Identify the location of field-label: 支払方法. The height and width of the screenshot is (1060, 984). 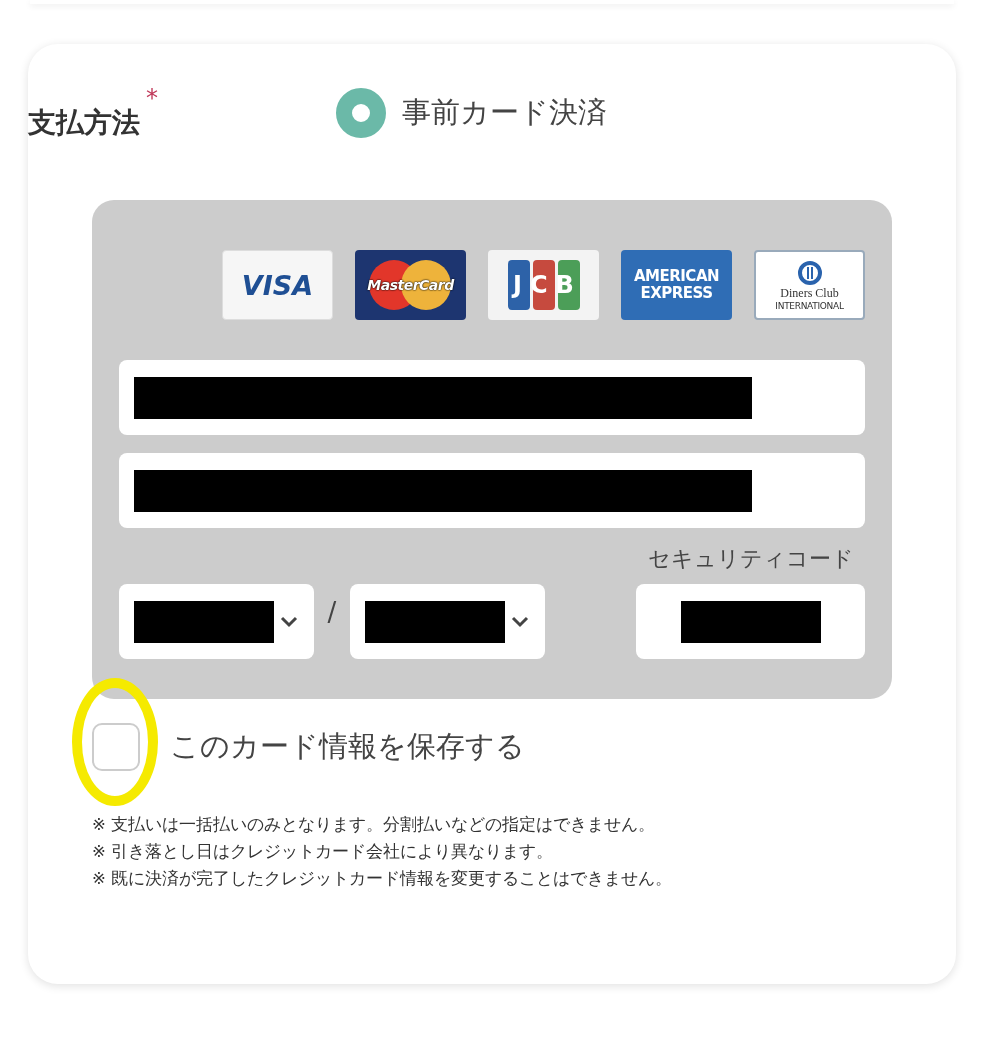
(84, 123).